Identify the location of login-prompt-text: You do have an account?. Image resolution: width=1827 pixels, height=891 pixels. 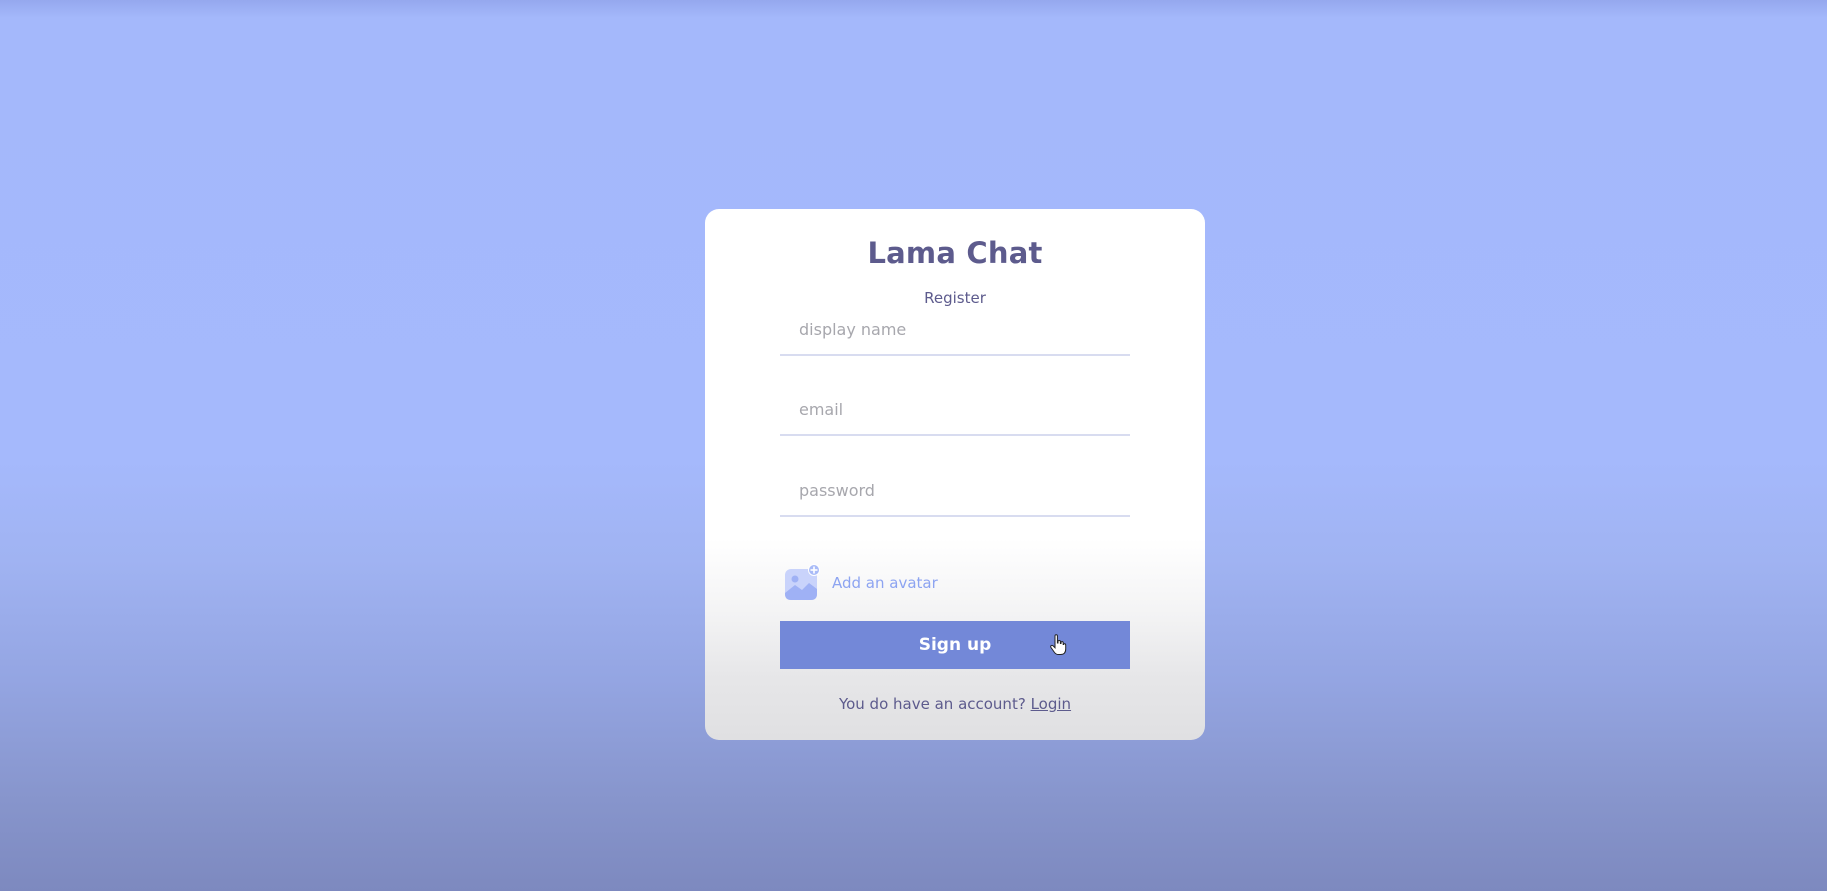
(932, 704).